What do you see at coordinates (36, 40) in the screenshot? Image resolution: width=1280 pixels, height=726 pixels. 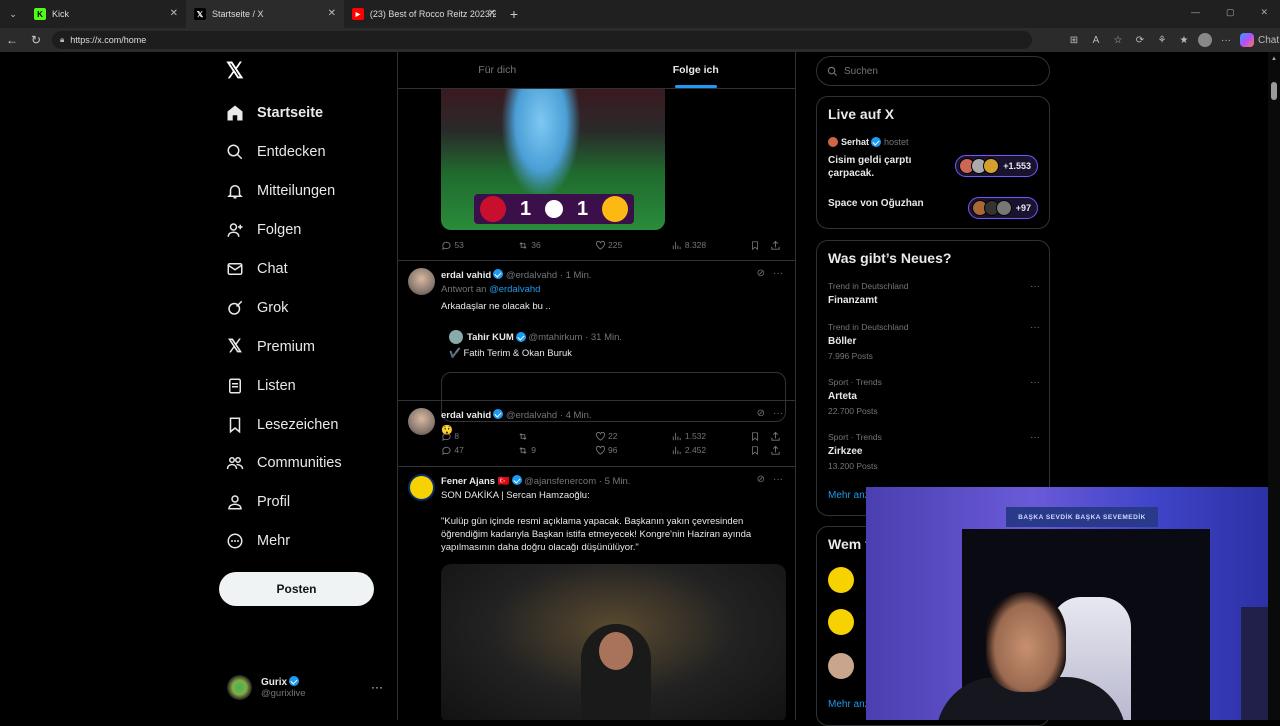 I see `reload-icon: ↻` at bounding box center [36, 40].